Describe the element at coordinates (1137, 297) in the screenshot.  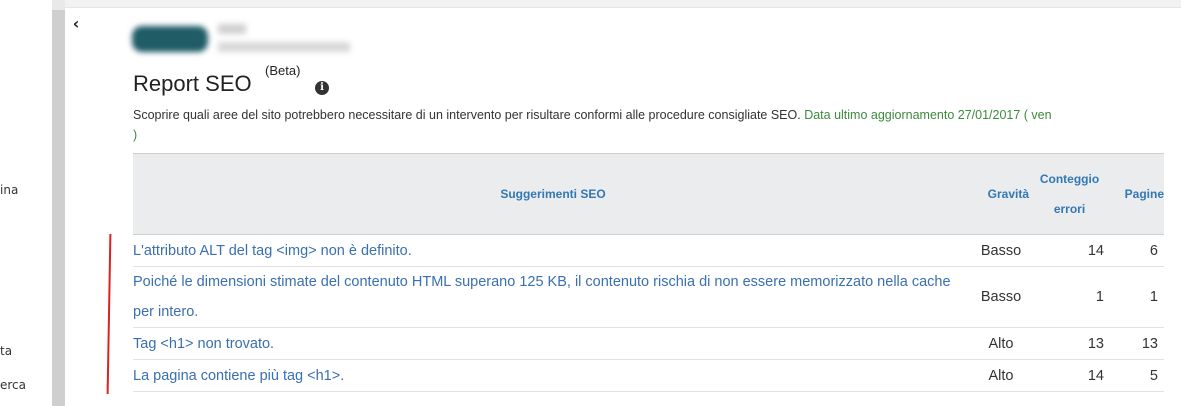
I see `page-count-cell: 1` at that location.